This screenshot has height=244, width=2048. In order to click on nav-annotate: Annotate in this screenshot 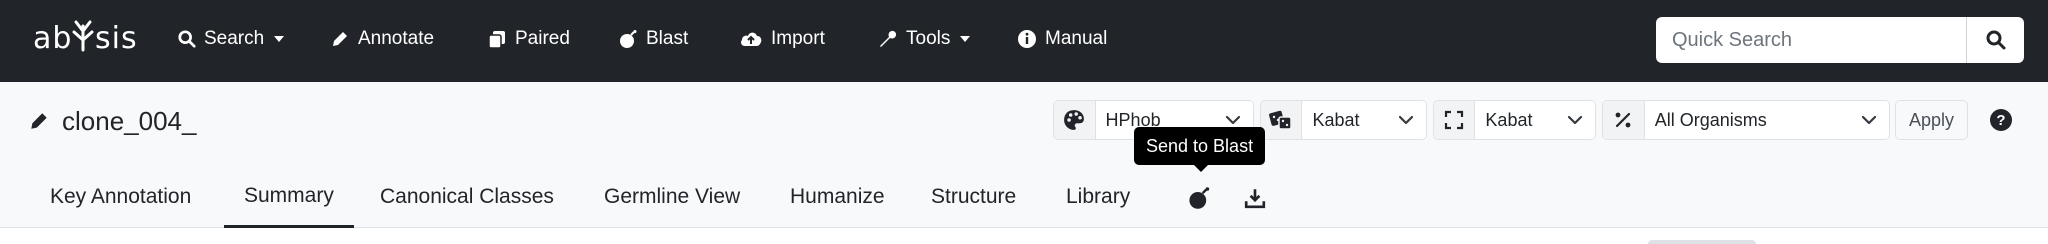, I will do `click(382, 39)`.